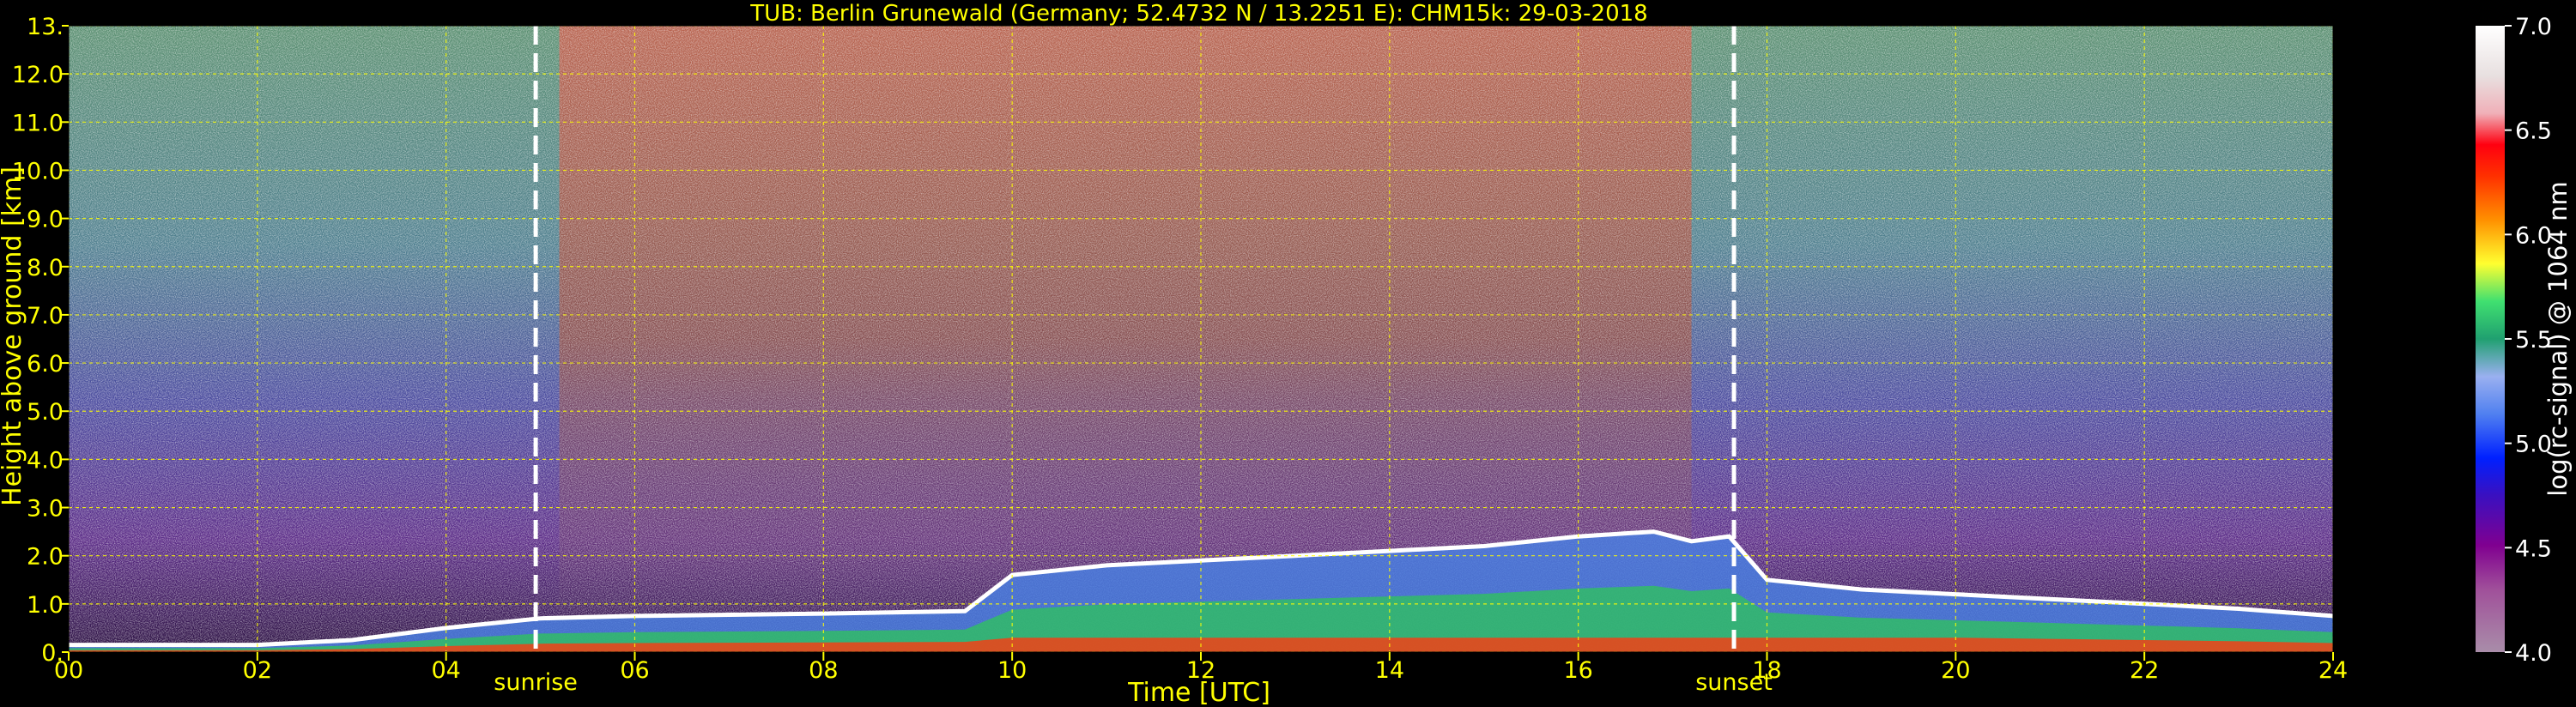 Image resolution: width=2576 pixels, height=707 pixels. What do you see at coordinates (1012, 670) in the screenshot?
I see `x-tick-label: 10` at bounding box center [1012, 670].